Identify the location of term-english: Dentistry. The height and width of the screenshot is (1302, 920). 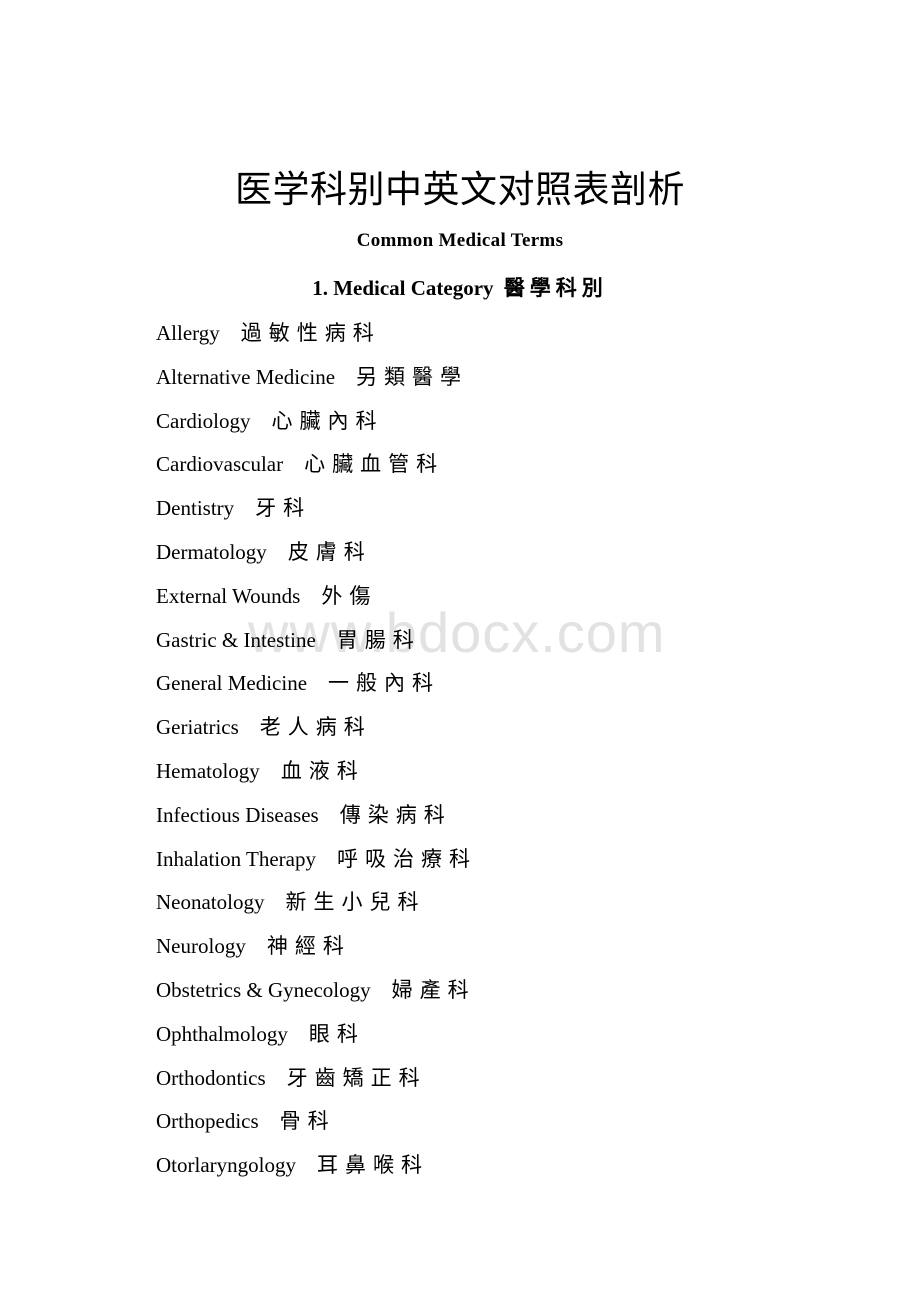
(195, 508).